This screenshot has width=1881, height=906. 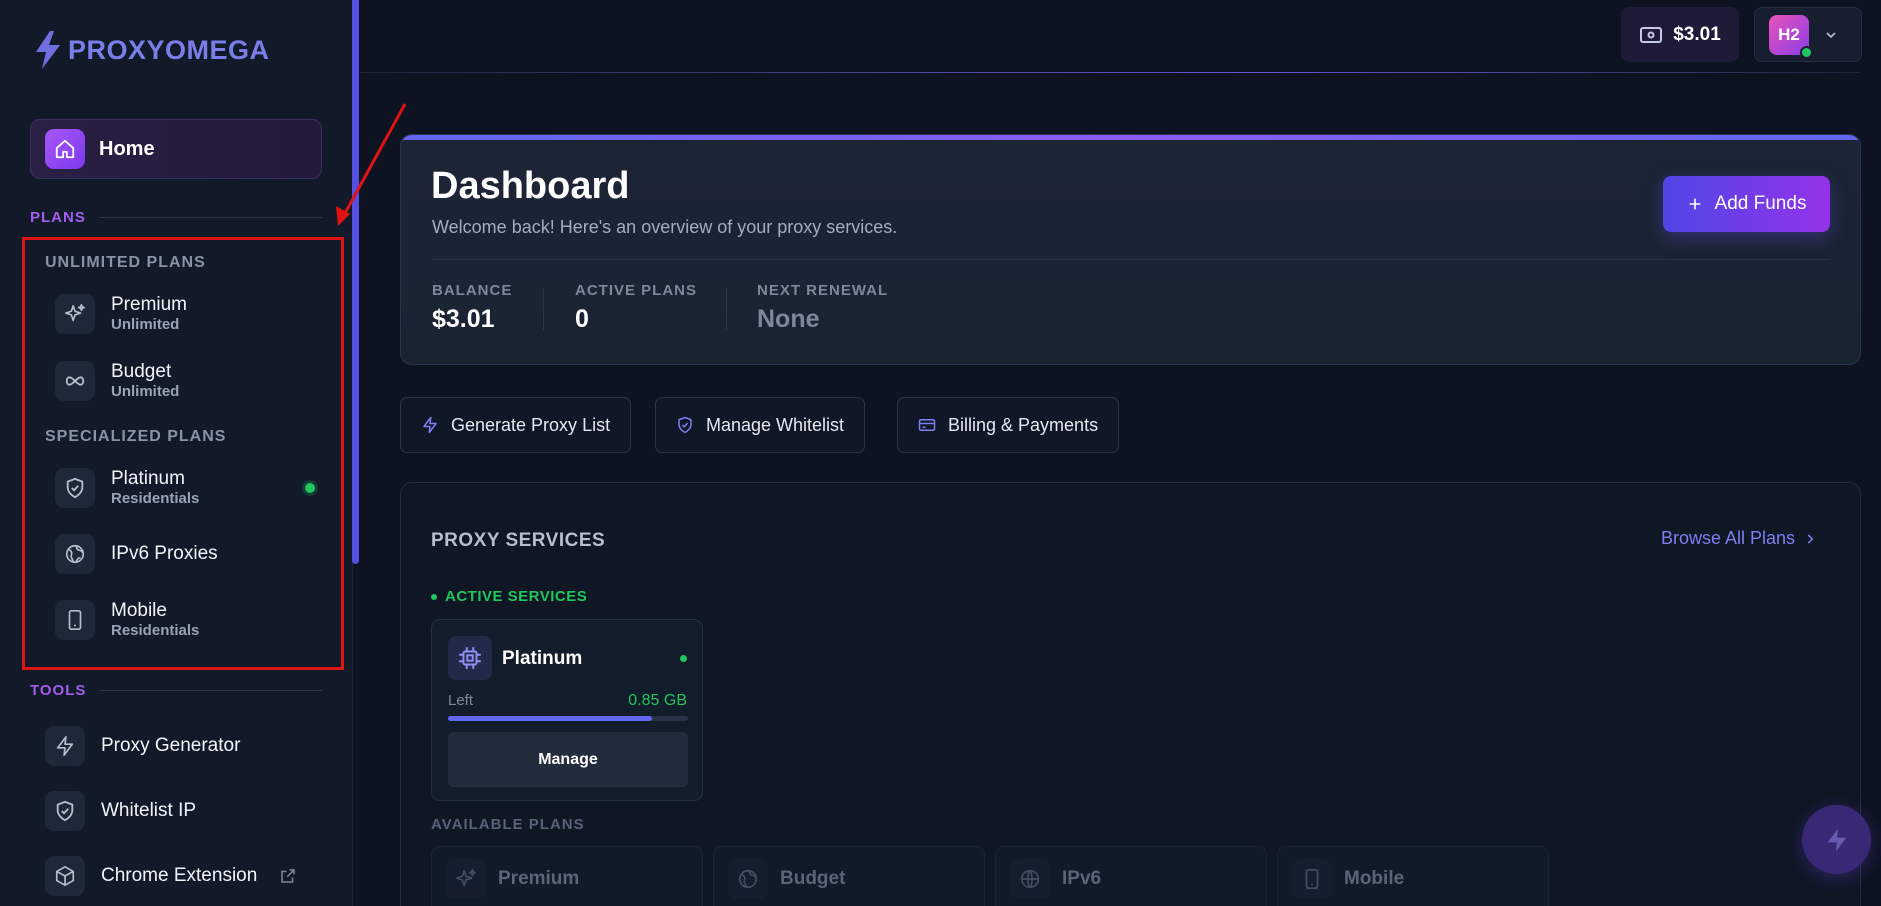 I want to click on manage-button: Manage, so click(x=568, y=759).